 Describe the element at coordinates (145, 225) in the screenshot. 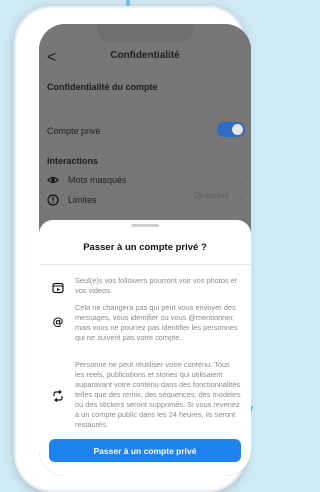

I see `sheet-grab-handle` at that location.